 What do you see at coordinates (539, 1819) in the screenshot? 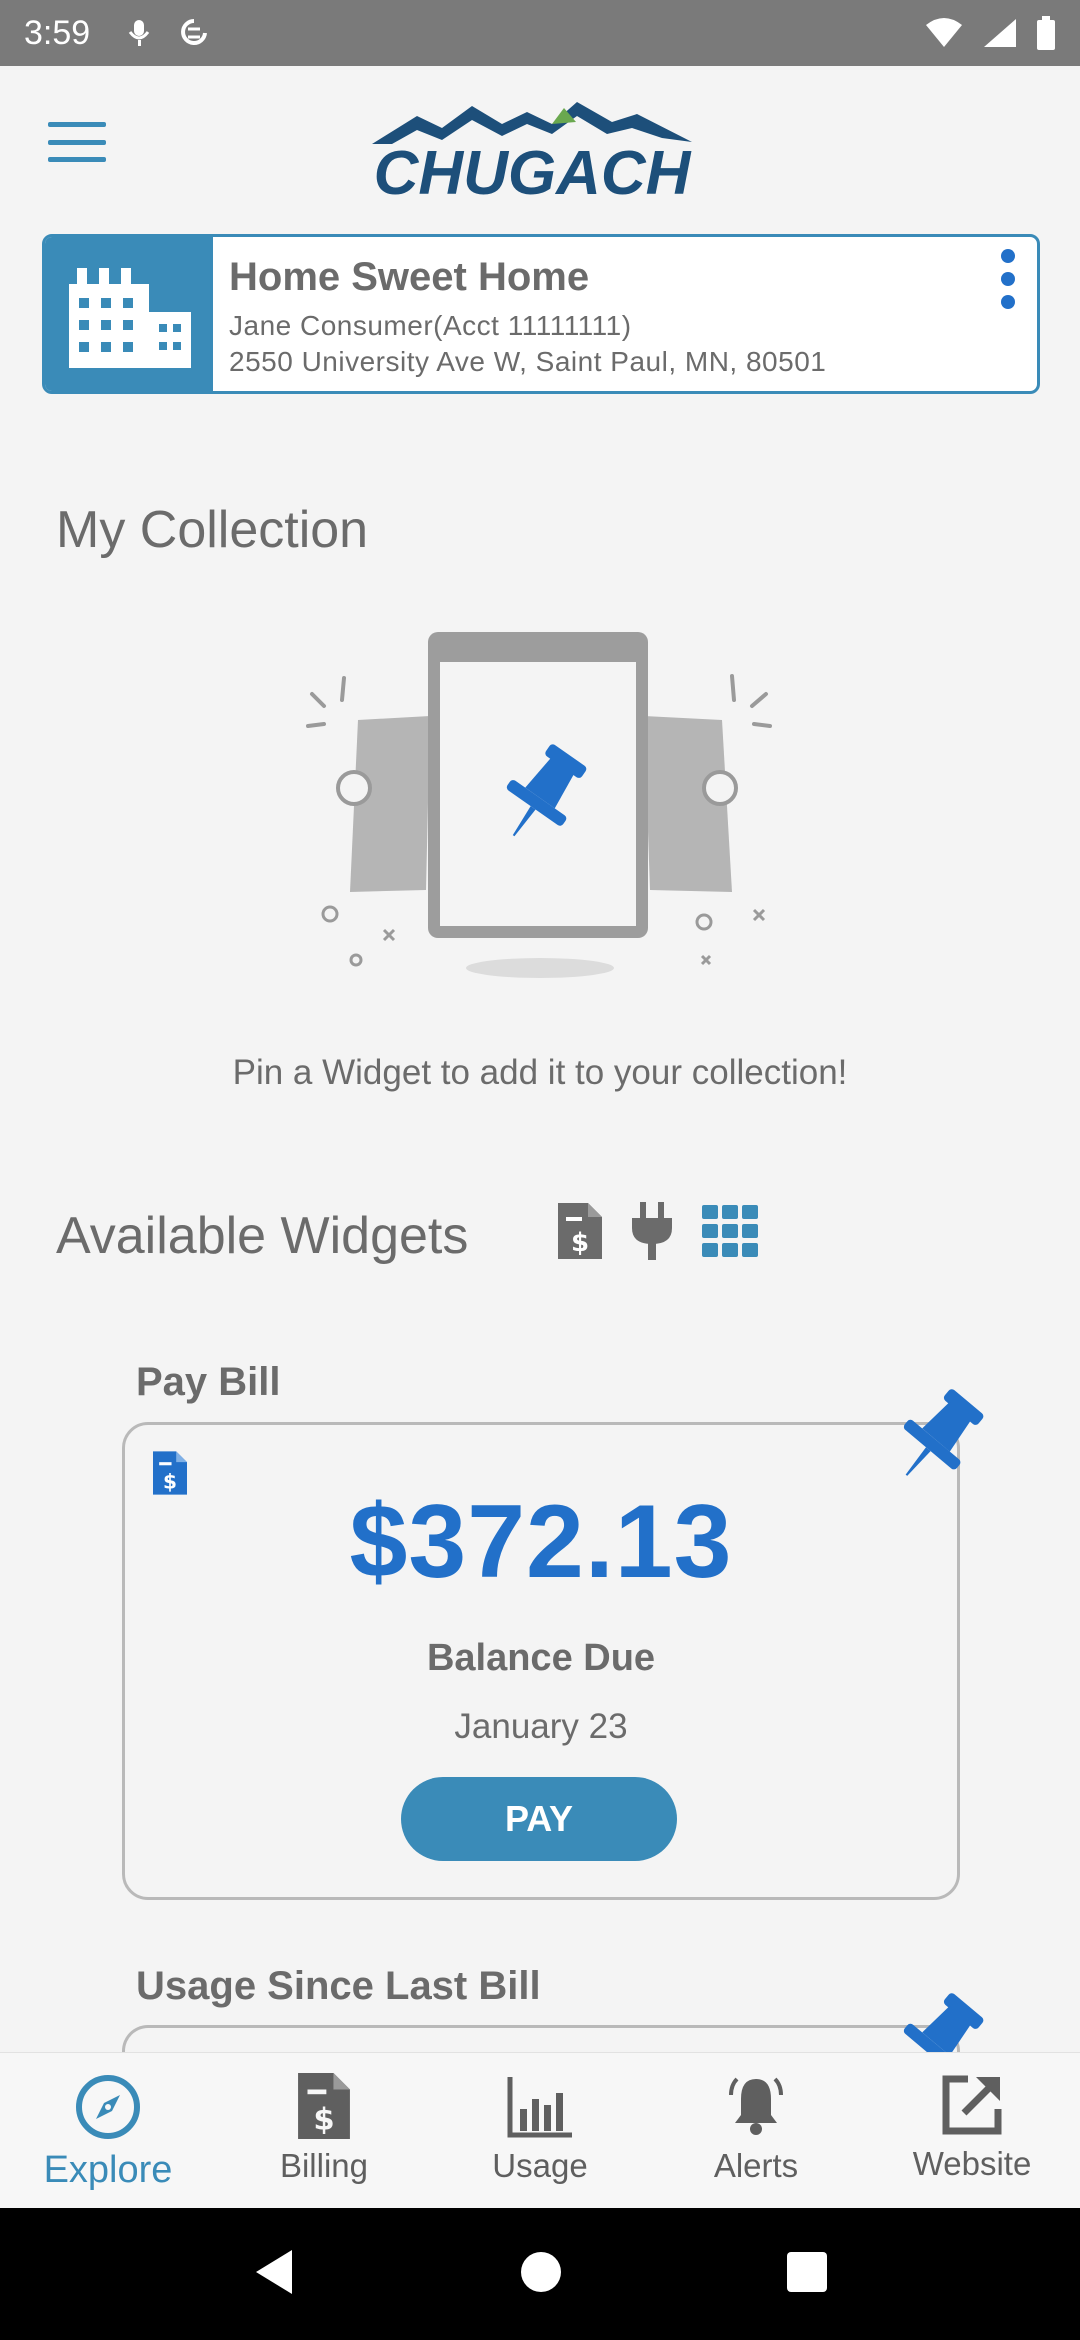
I see `pay-button: PAY` at bounding box center [539, 1819].